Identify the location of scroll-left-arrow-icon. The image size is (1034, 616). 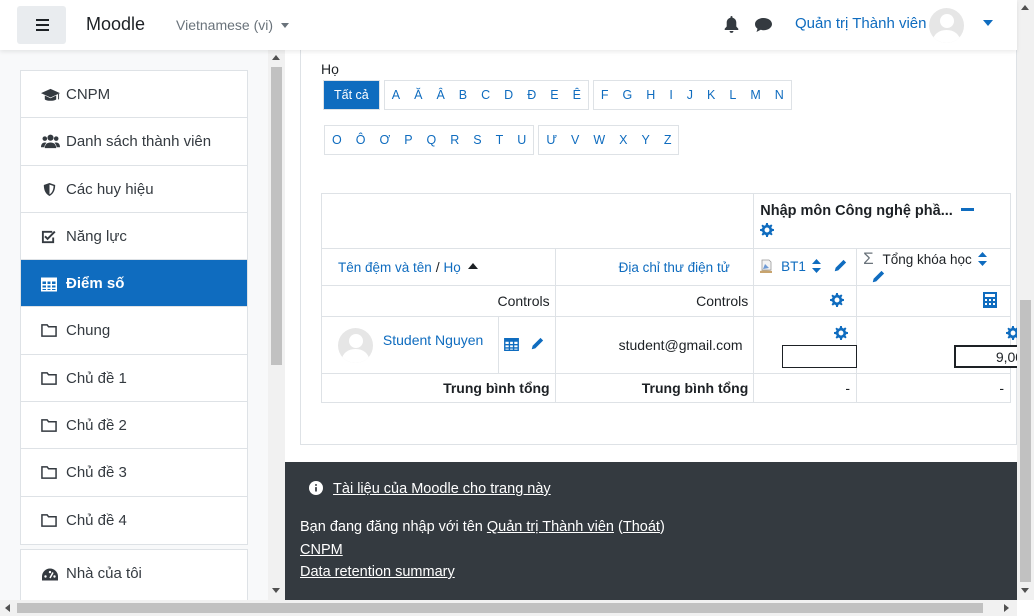
(7, 608).